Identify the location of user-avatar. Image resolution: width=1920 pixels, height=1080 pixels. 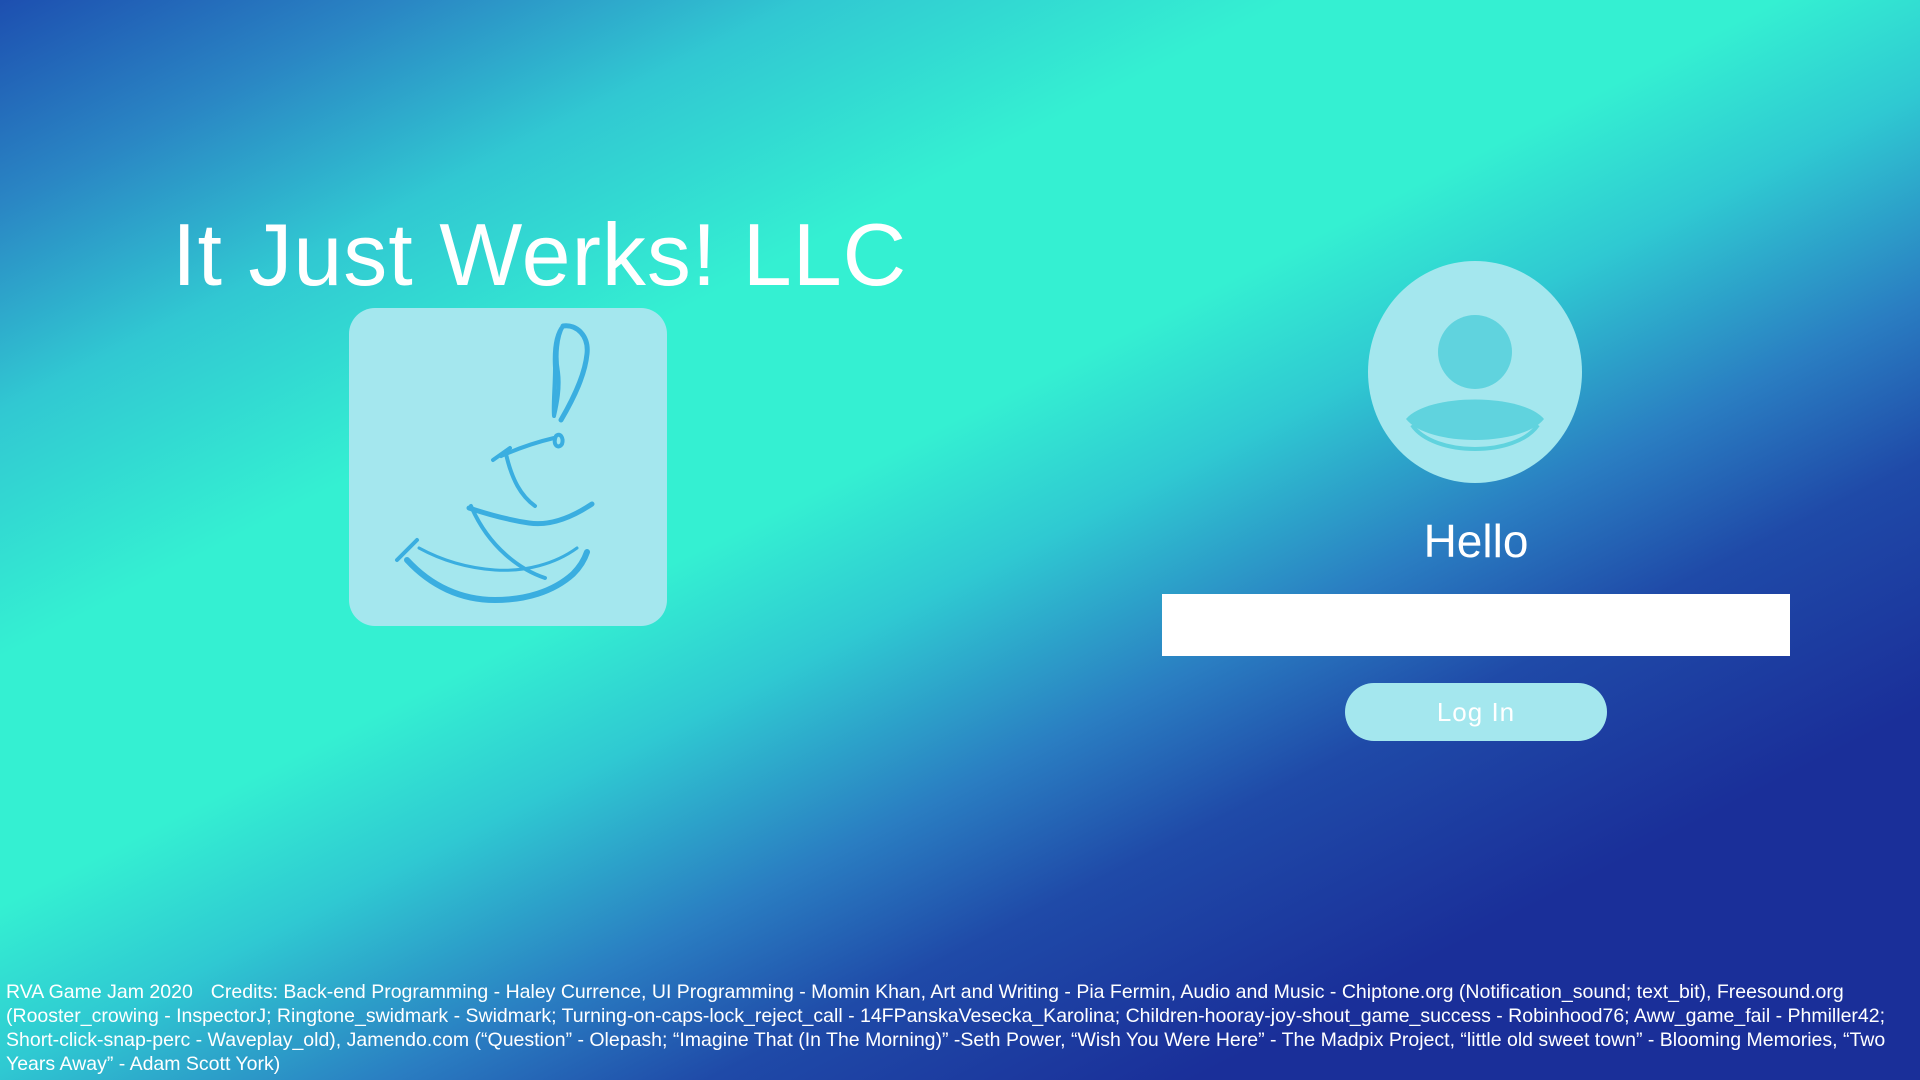
(1475, 372).